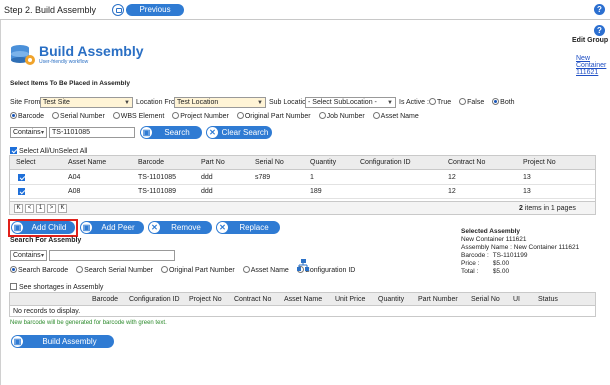 This screenshot has height=385, width=610. What do you see at coordinates (171, 132) in the screenshot?
I see `search-button: ▣ Search` at bounding box center [171, 132].